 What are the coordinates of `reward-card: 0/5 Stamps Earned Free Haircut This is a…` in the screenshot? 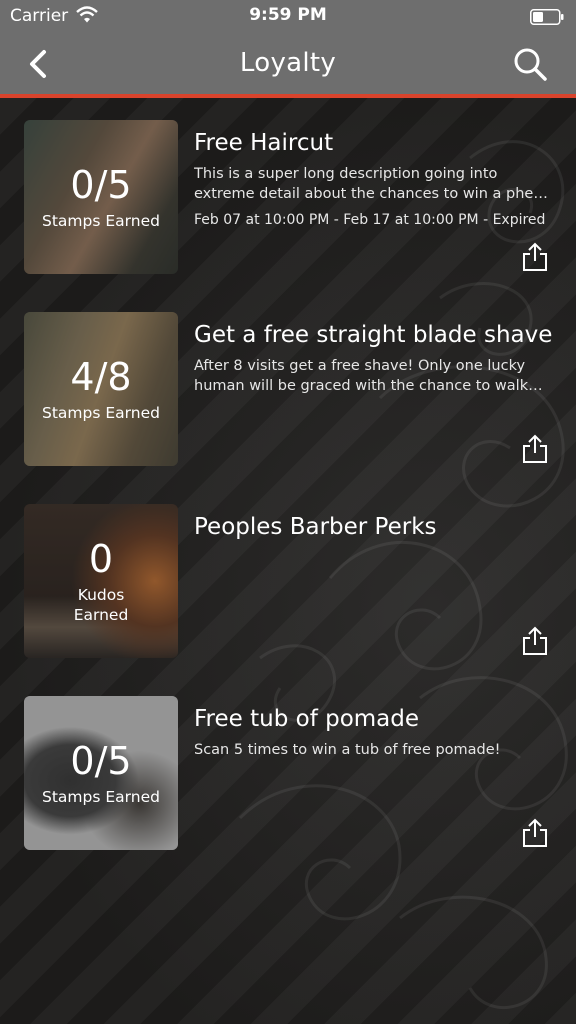 It's located at (289, 197).